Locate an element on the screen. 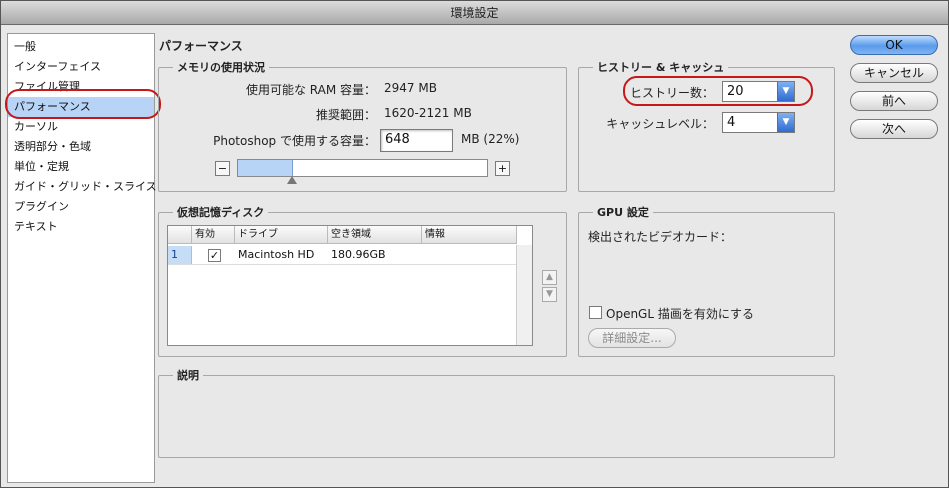 The image size is (949, 488). history-states-label: ヒストリー数： is located at coordinates (671, 93).